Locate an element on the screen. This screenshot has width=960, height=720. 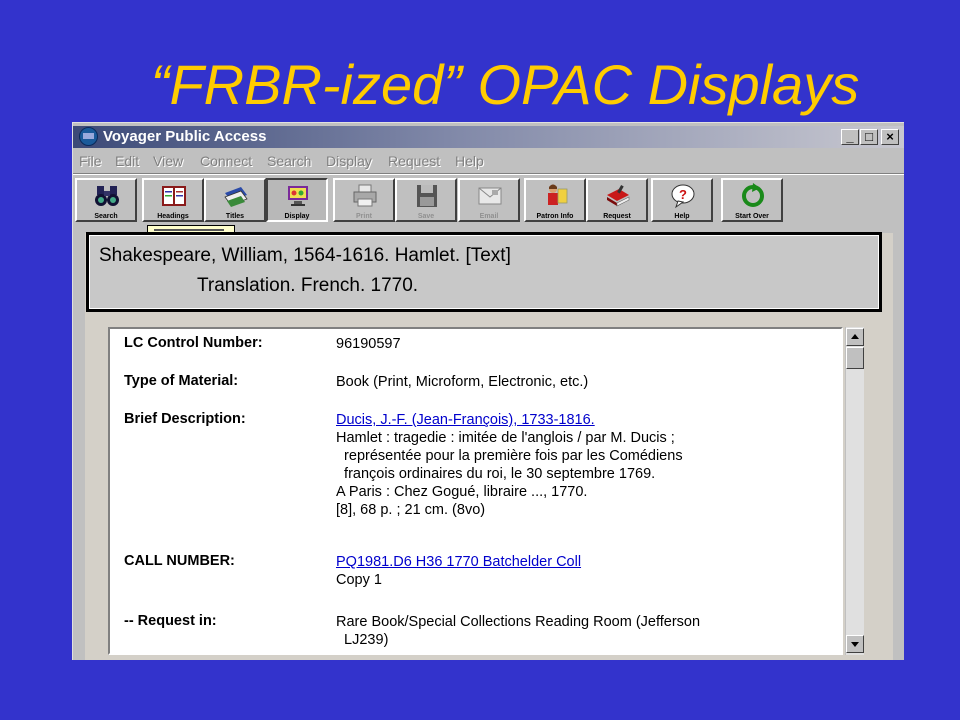
field-label: LC Control Number: is located at coordinates (193, 343).